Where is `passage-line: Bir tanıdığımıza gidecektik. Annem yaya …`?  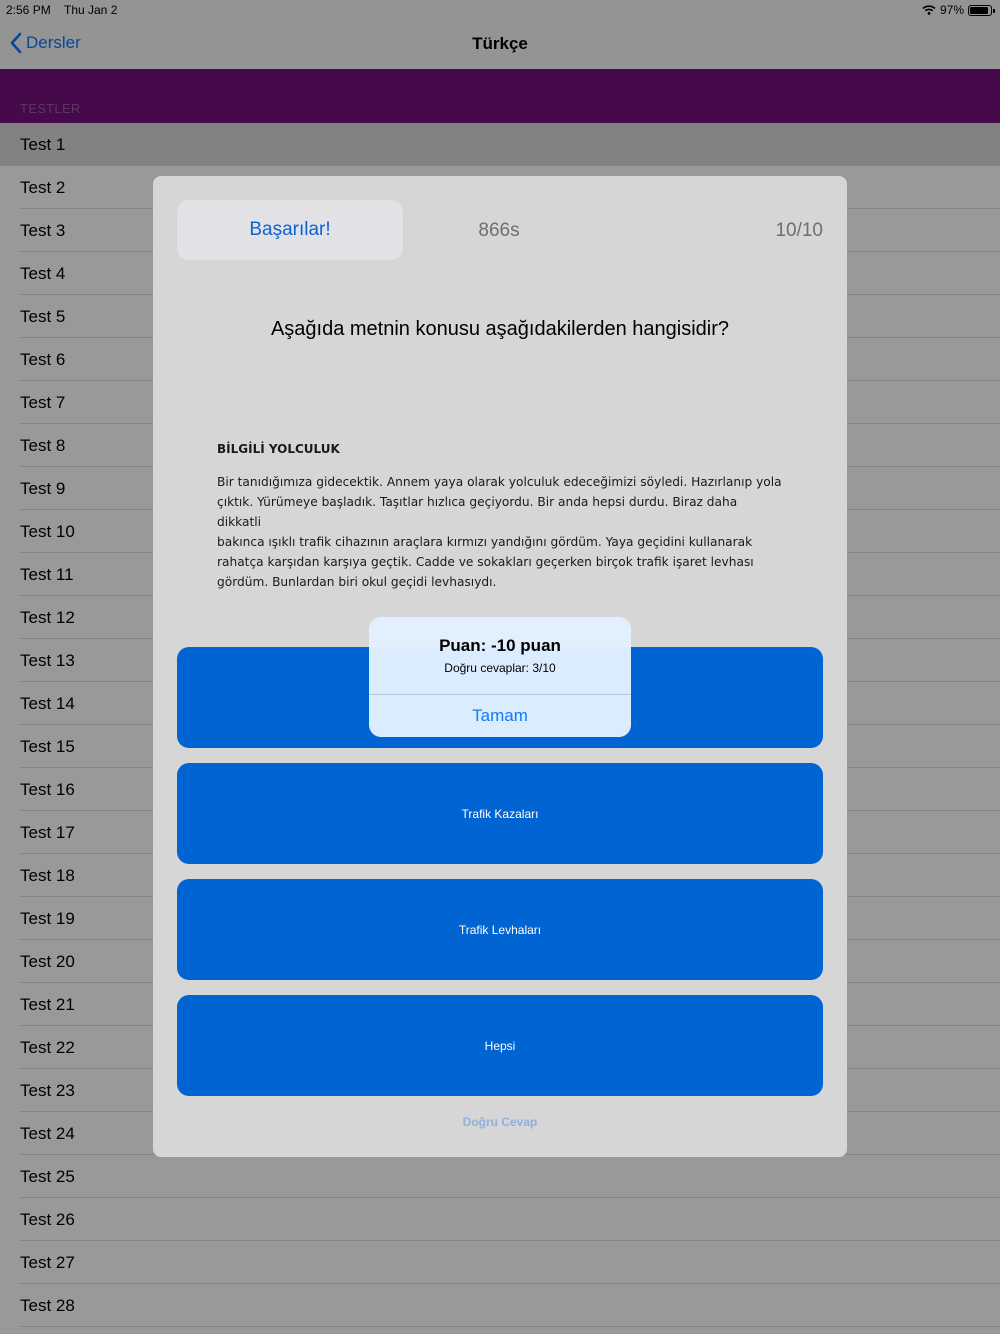 passage-line: Bir tanıdığımıza gidecektik. Annem yaya … is located at coordinates (499, 482).